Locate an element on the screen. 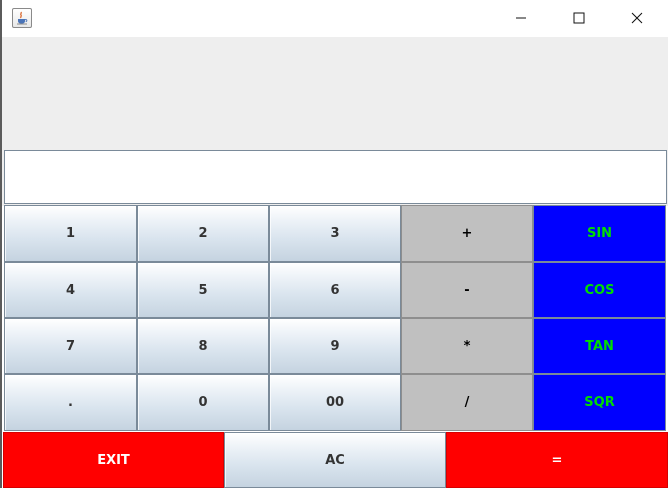  digit-2-button: 2 is located at coordinates (203, 233).